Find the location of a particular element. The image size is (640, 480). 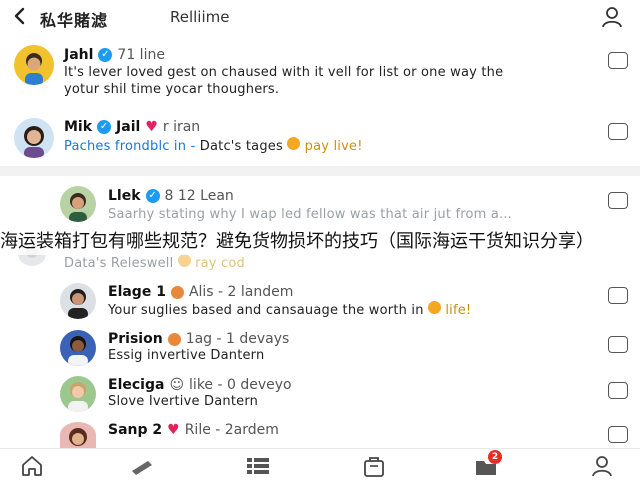

post-text-highlight: ray cod is located at coordinates (220, 263).